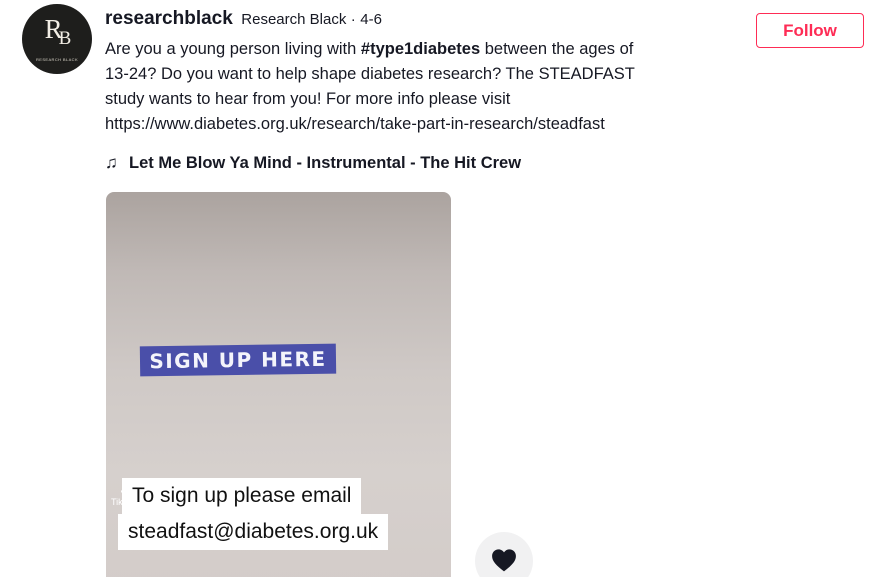 This screenshot has width=874, height=577. Describe the element at coordinates (504, 560) in the screenshot. I see `heart-icon` at that location.